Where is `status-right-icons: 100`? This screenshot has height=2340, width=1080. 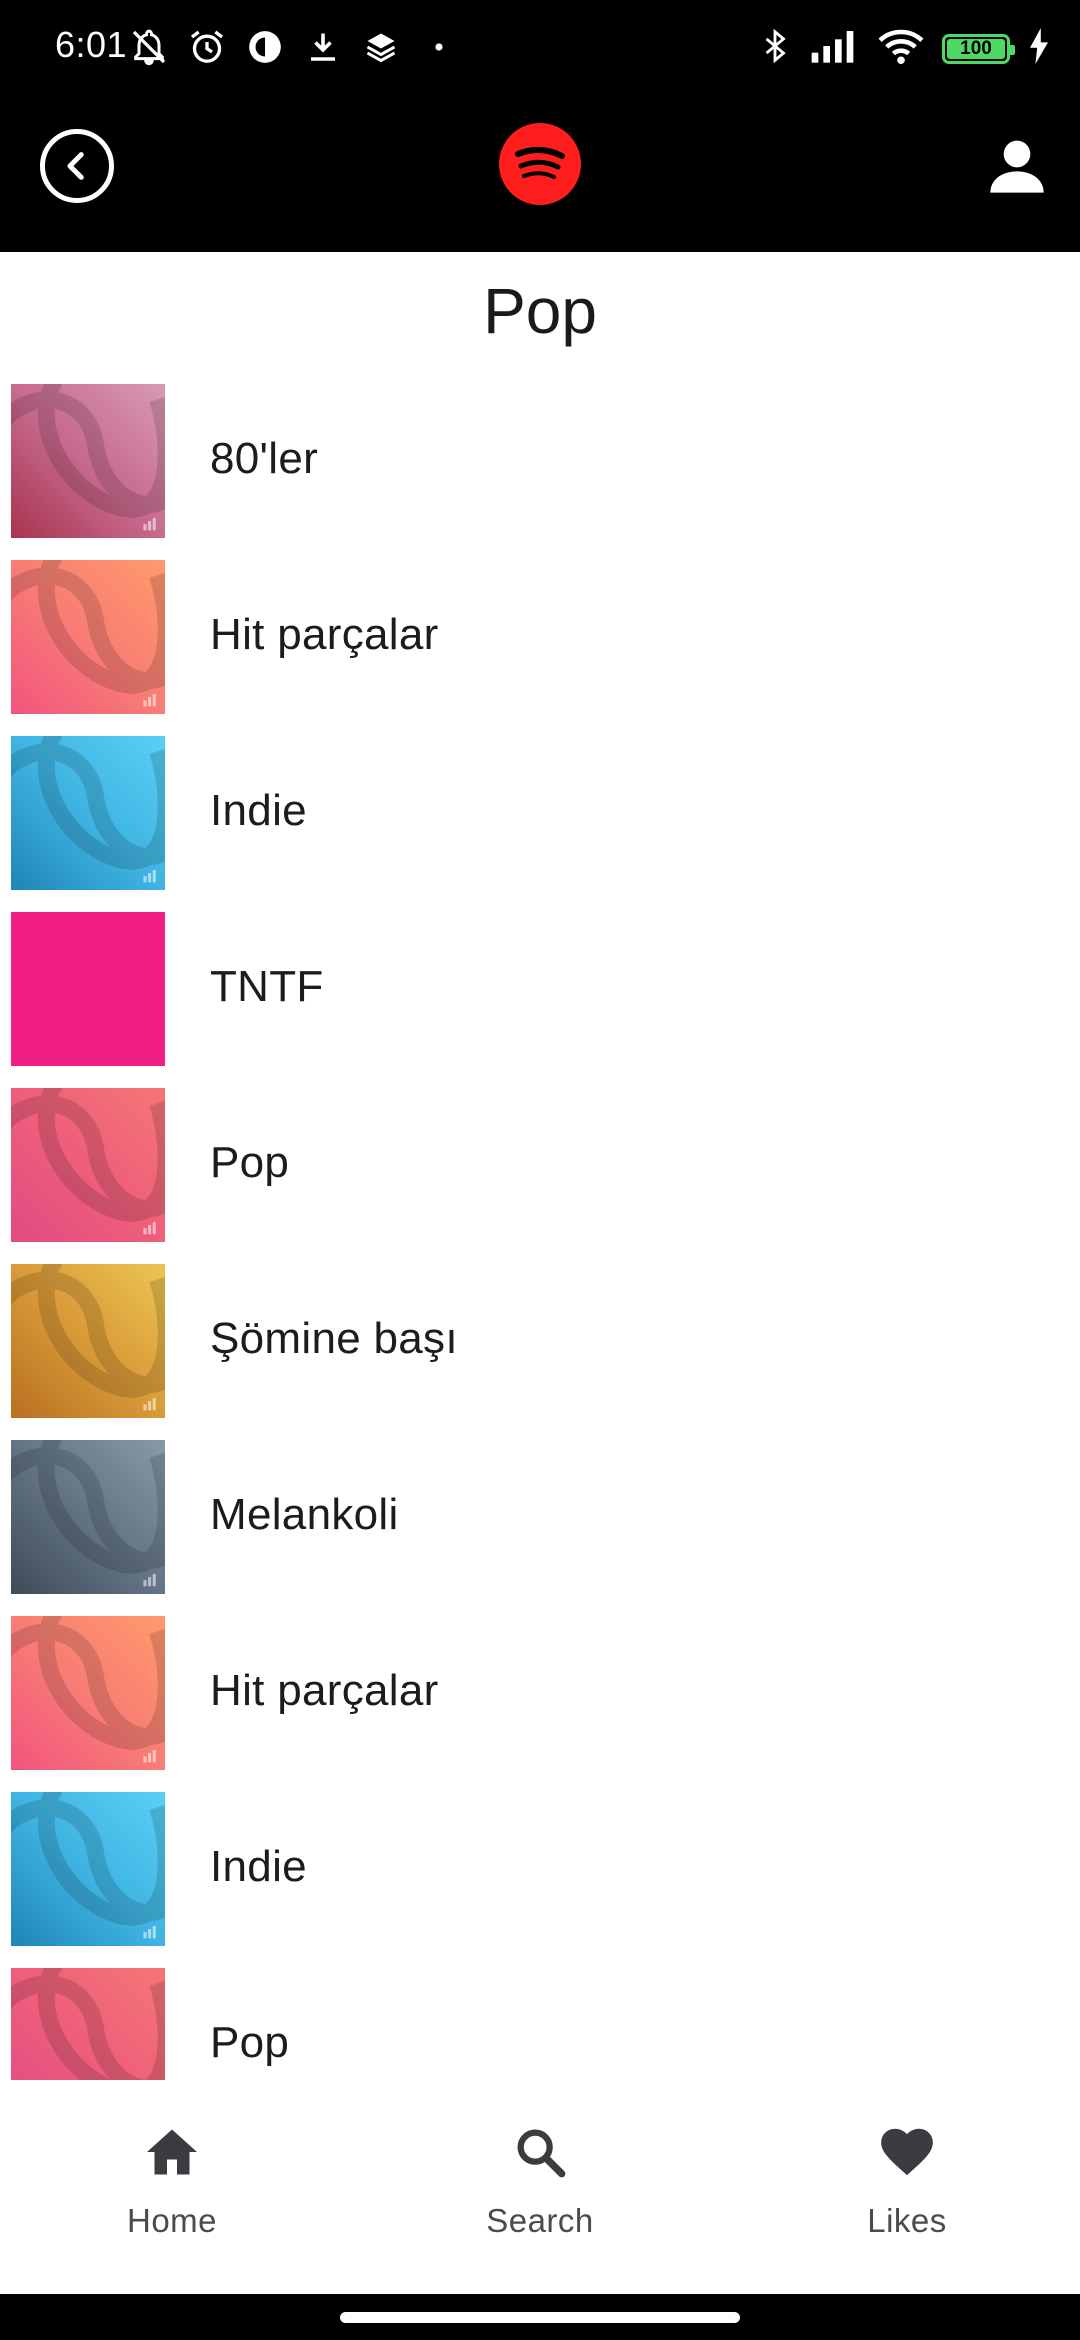 status-right-icons: 100 is located at coordinates (904, 48).